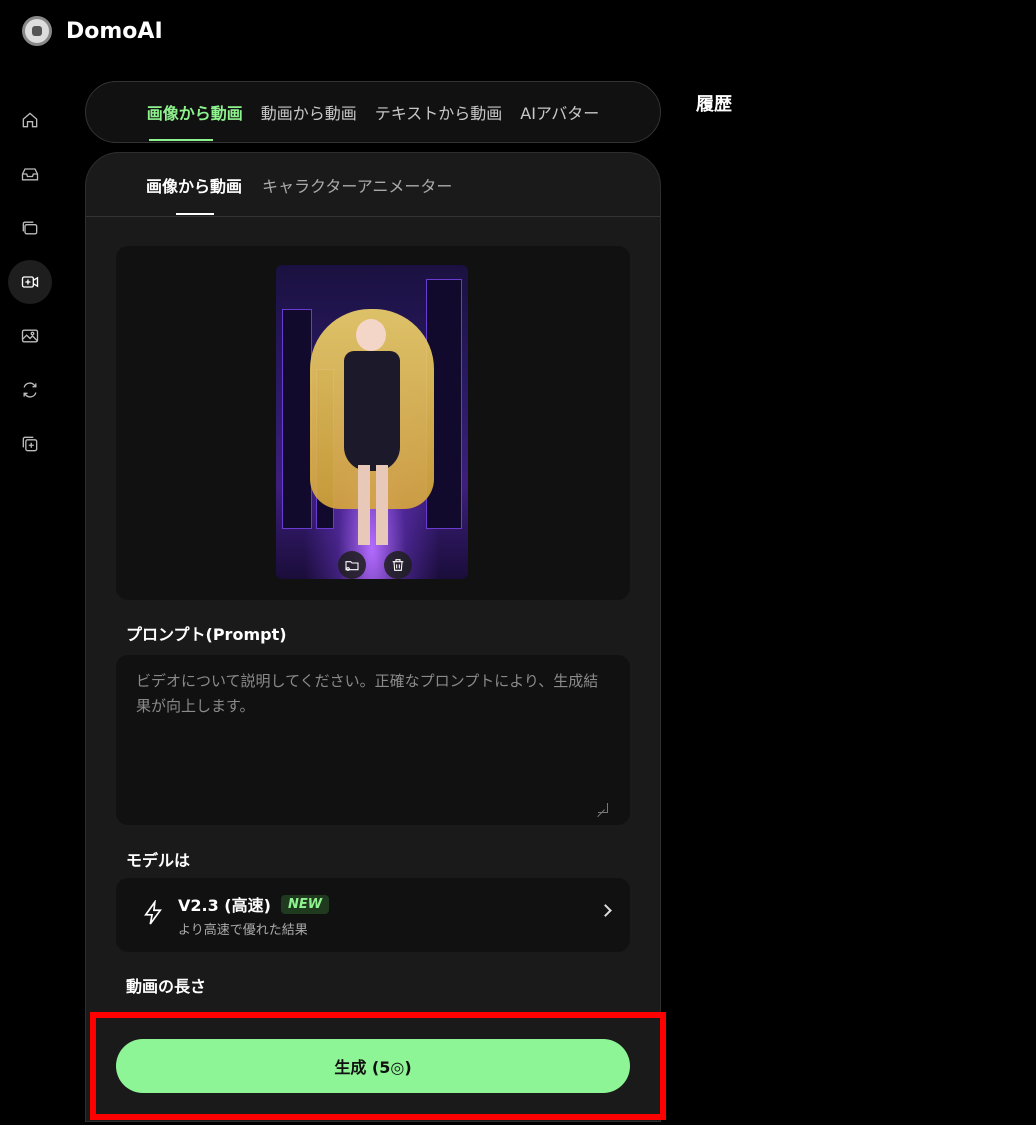 The width and height of the screenshot is (1036, 1125). I want to click on side-nav, so click(30, 282).